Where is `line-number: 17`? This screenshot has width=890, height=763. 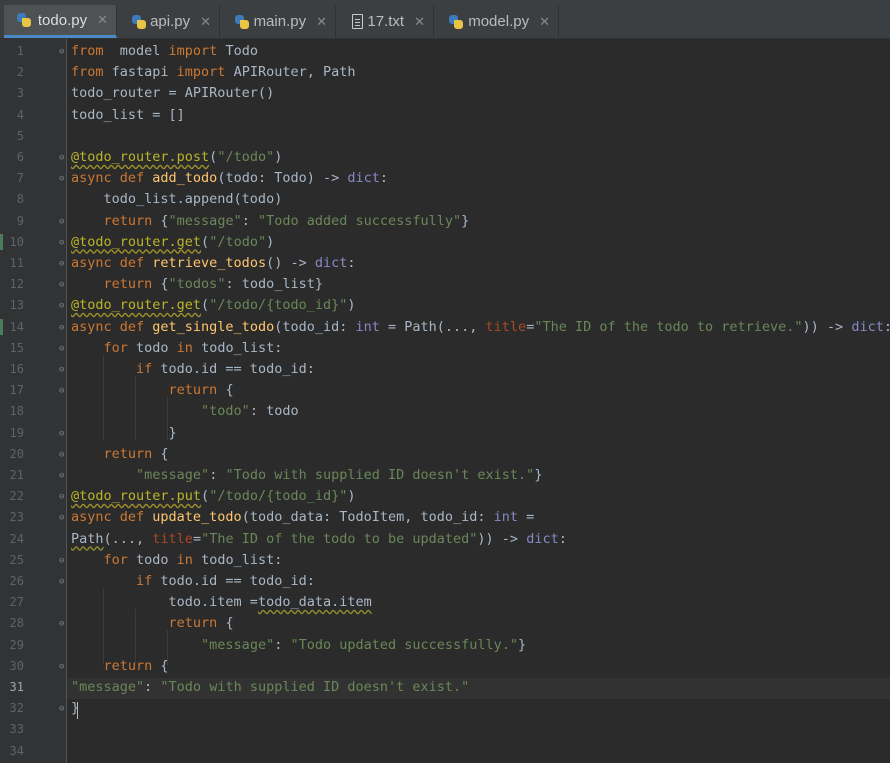
line-number: 17 is located at coordinates (16, 390).